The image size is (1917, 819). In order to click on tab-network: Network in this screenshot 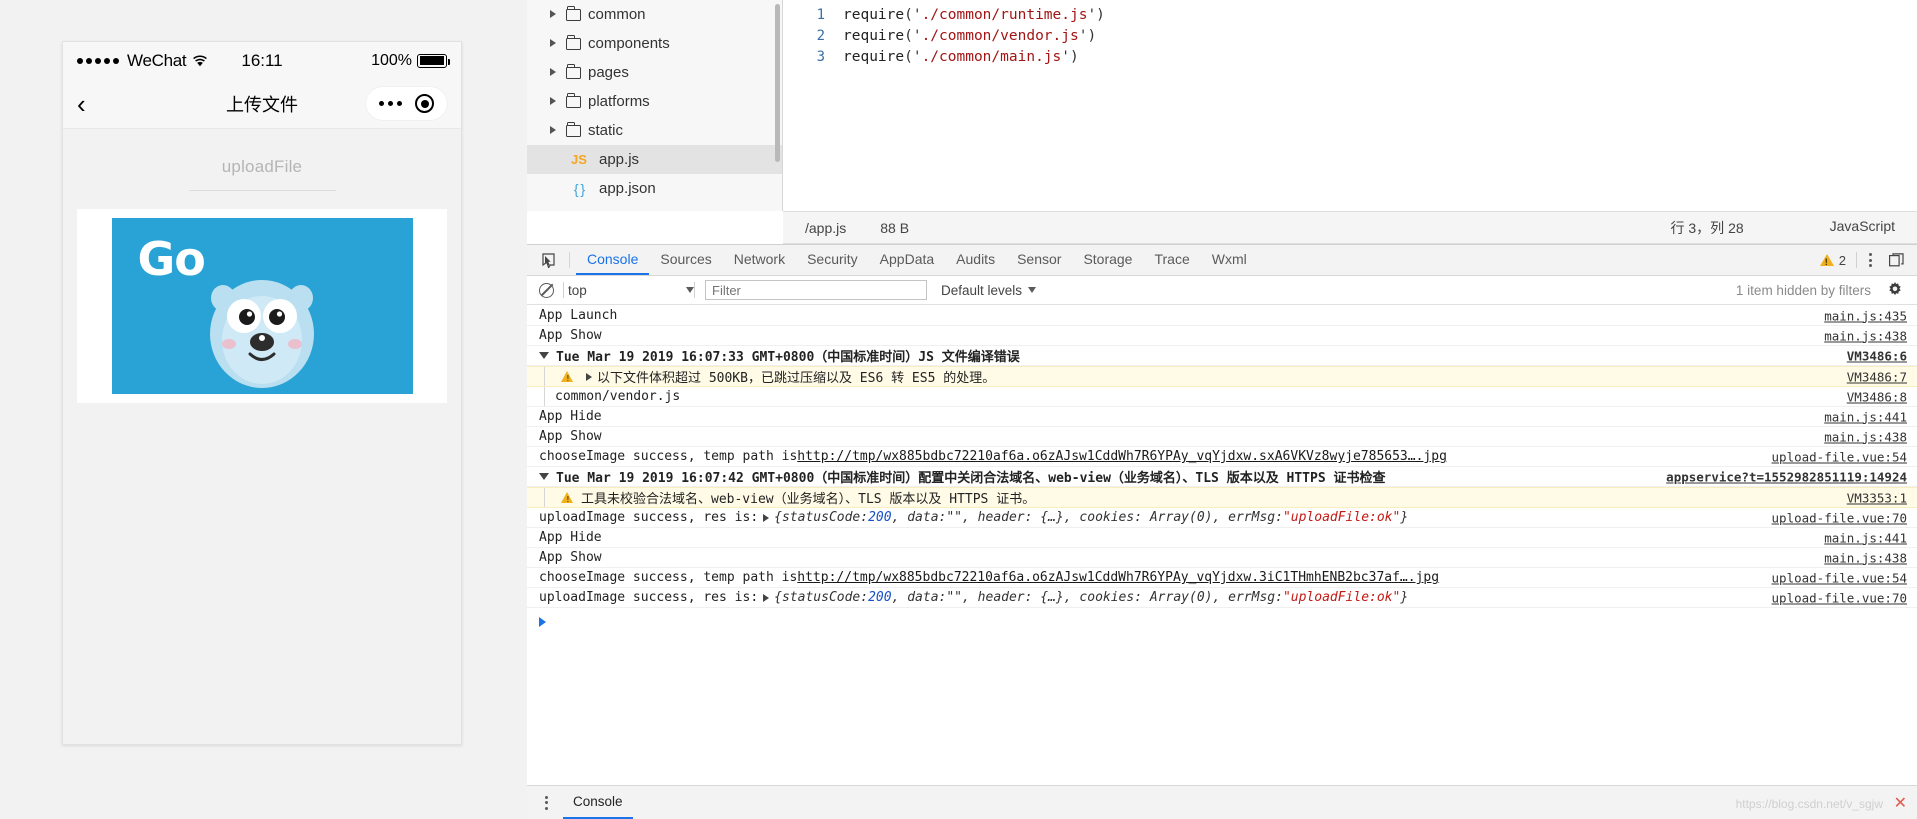, I will do `click(759, 260)`.